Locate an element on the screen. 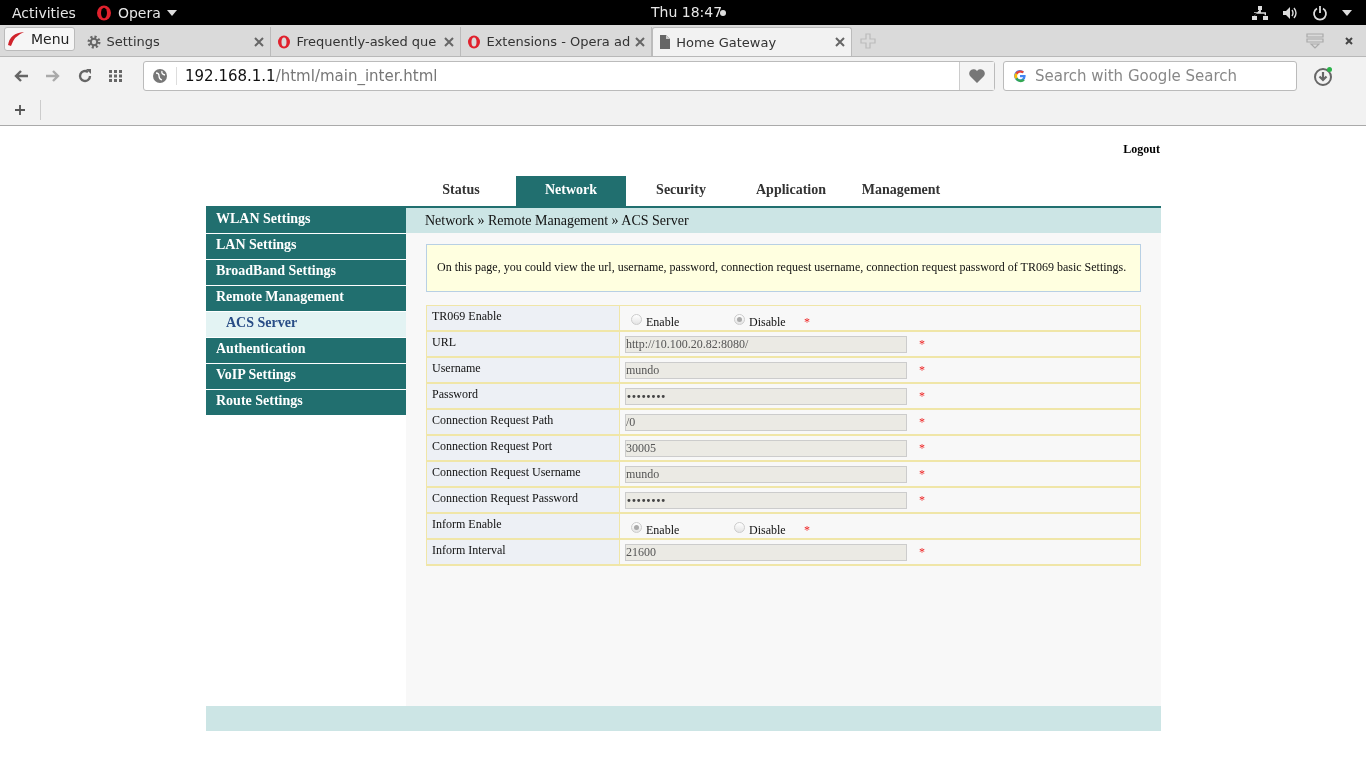  sidebar-item: Authentication is located at coordinates (306, 350).